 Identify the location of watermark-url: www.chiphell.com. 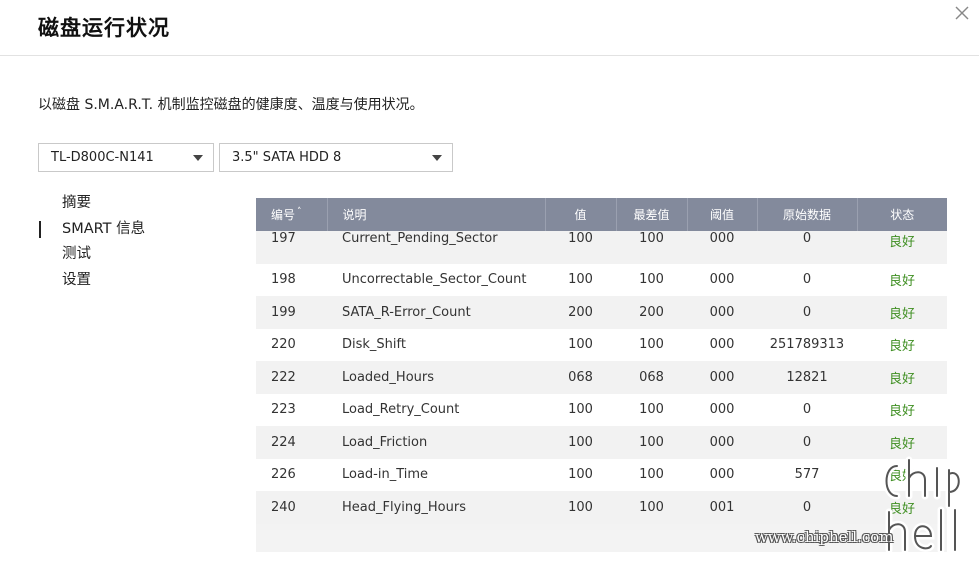
(824, 537).